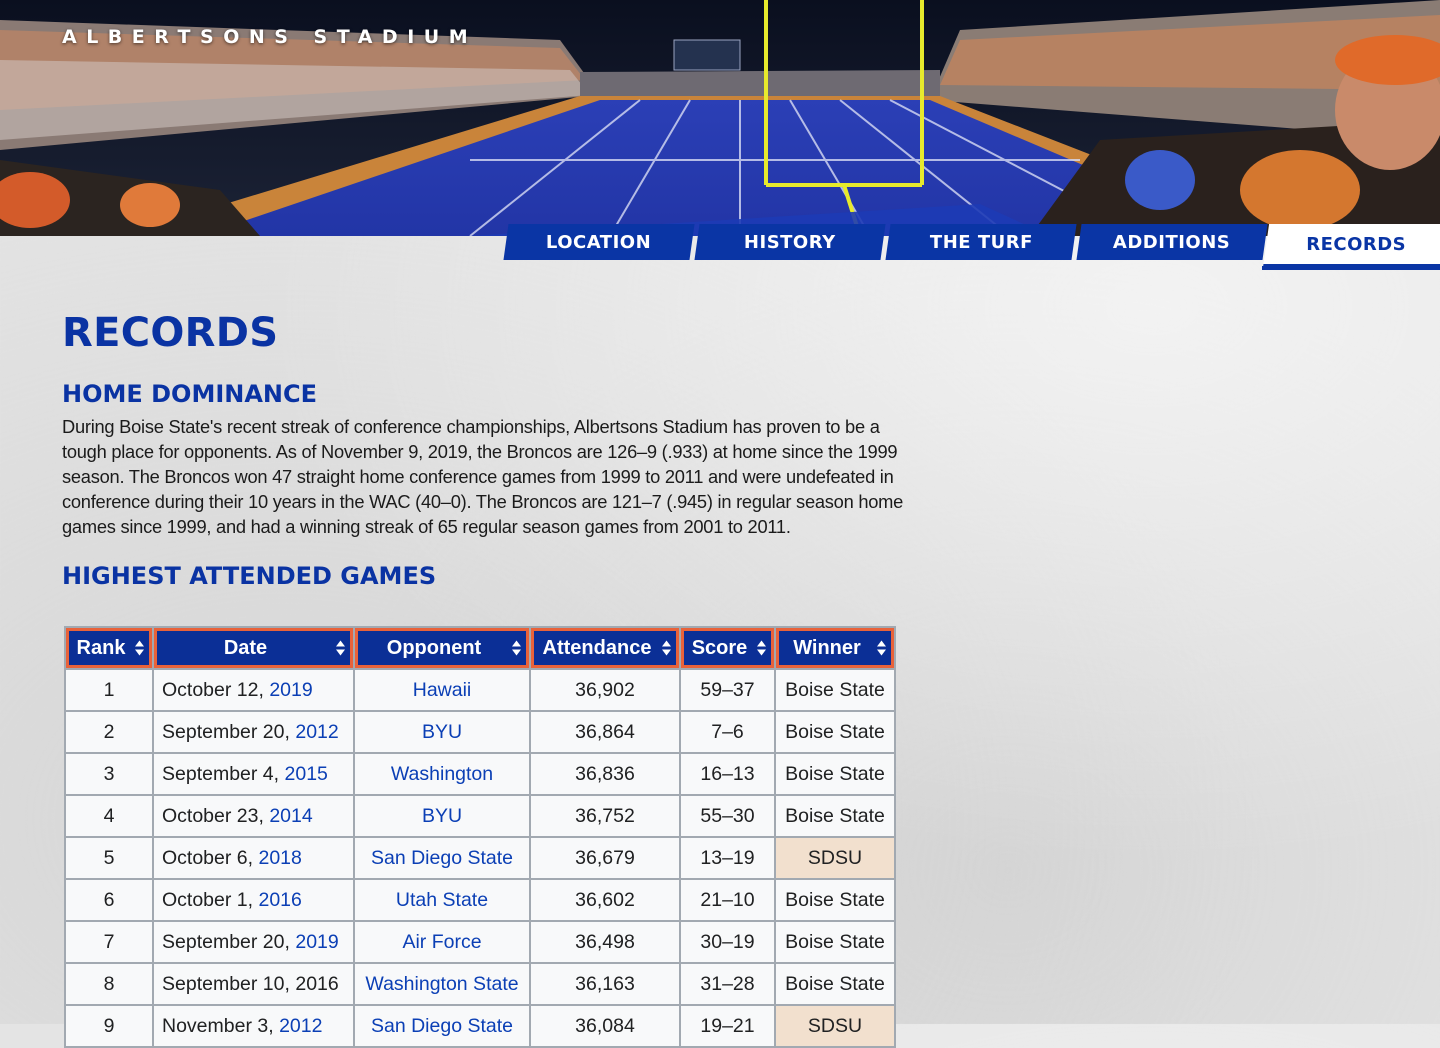 The image size is (1440, 1048). Describe the element at coordinates (727, 773) in the screenshot. I see `score-value: 16–13` at that location.